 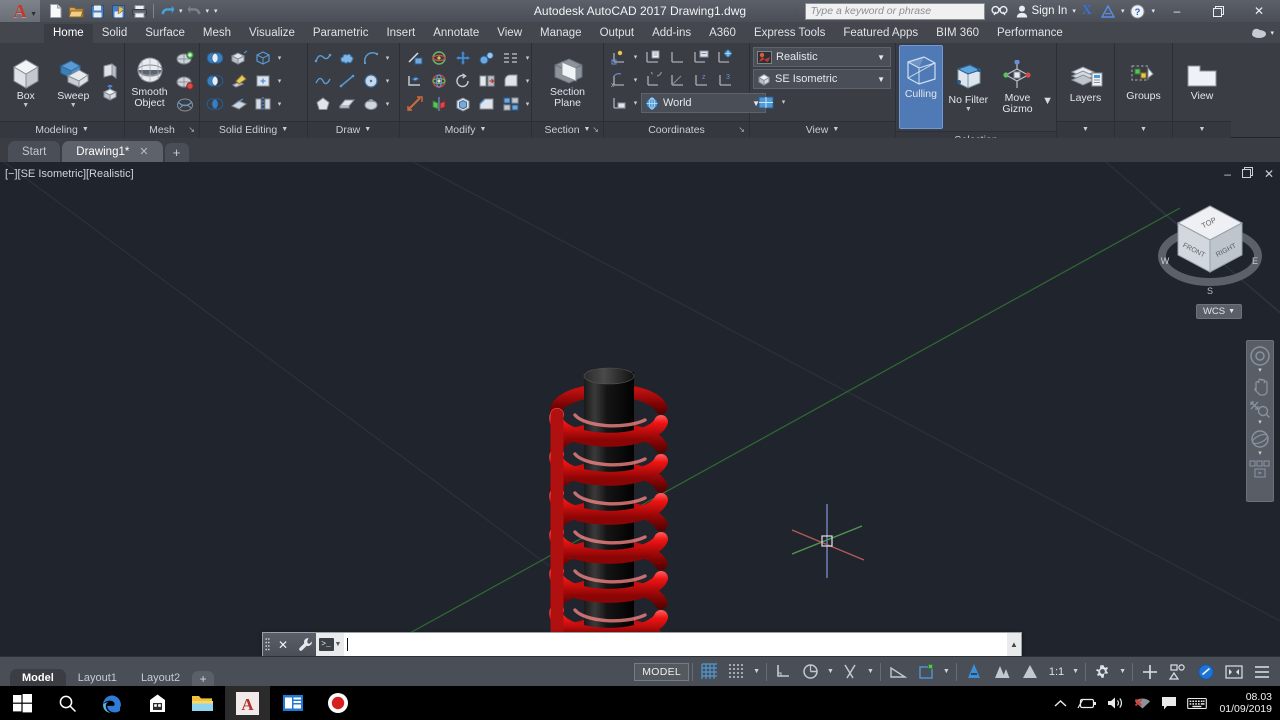 What do you see at coordinates (387, 81) in the screenshot?
I see `circle-dropdown-icon: ▾` at bounding box center [387, 81].